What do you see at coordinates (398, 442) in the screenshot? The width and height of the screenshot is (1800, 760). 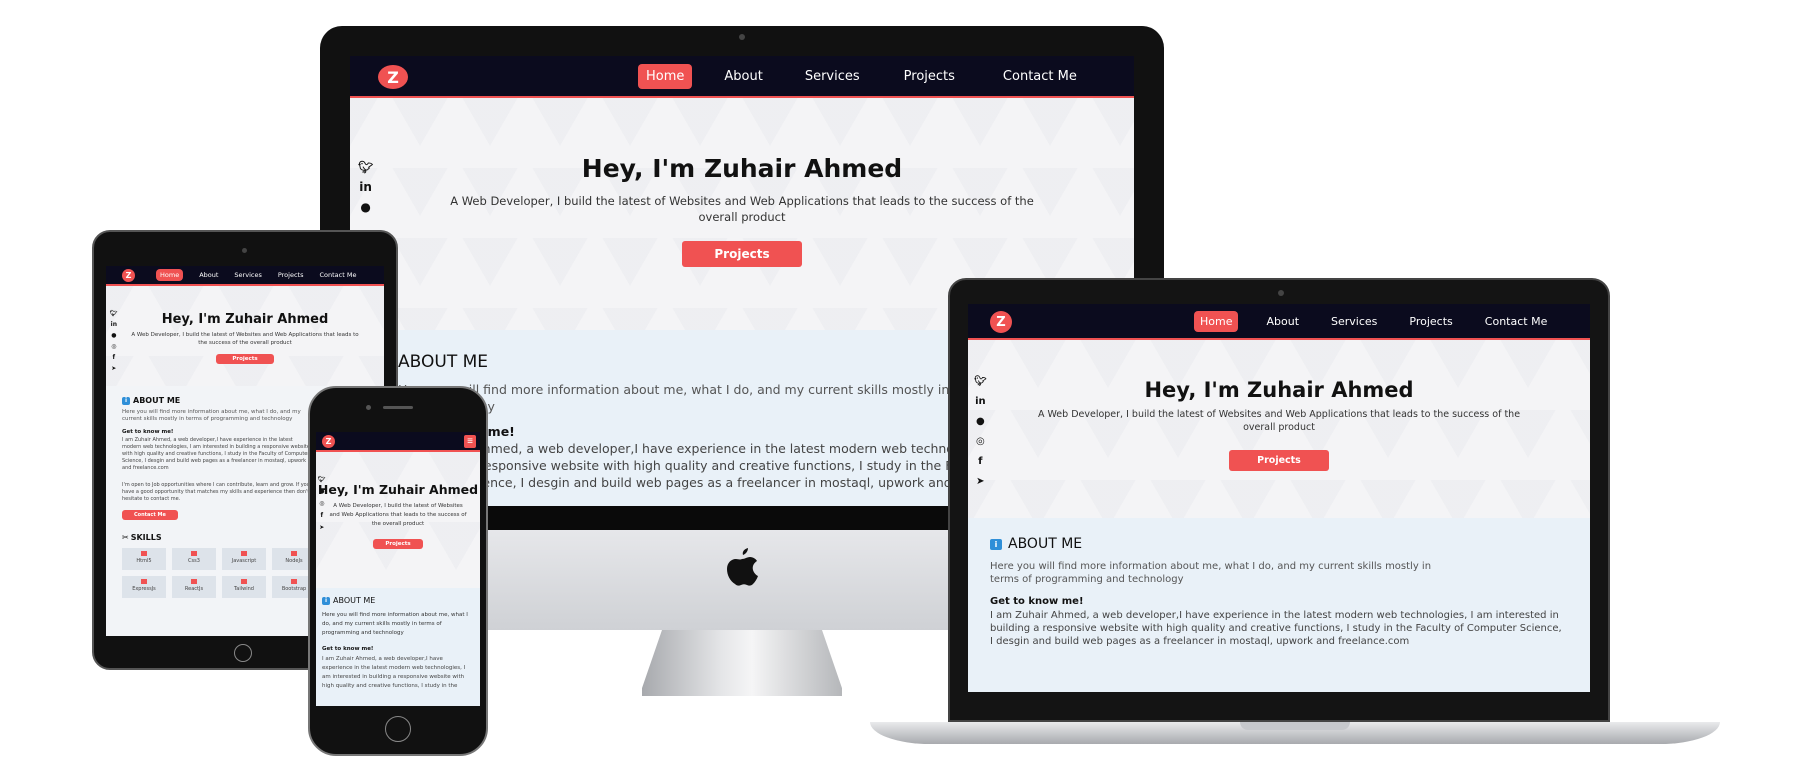 I see `phone-navbar: Z ≡` at bounding box center [398, 442].